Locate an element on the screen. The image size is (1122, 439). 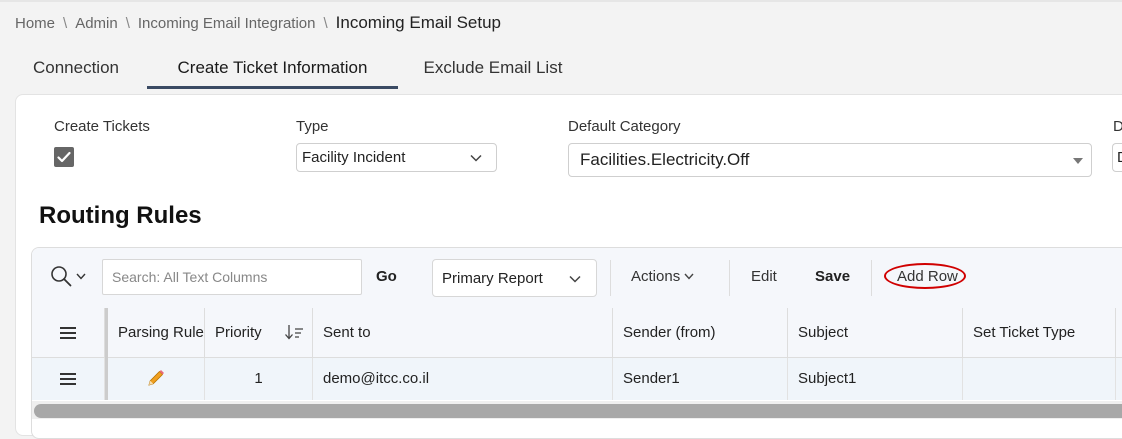
cut-off-field-input: D is located at coordinates (1117, 157).